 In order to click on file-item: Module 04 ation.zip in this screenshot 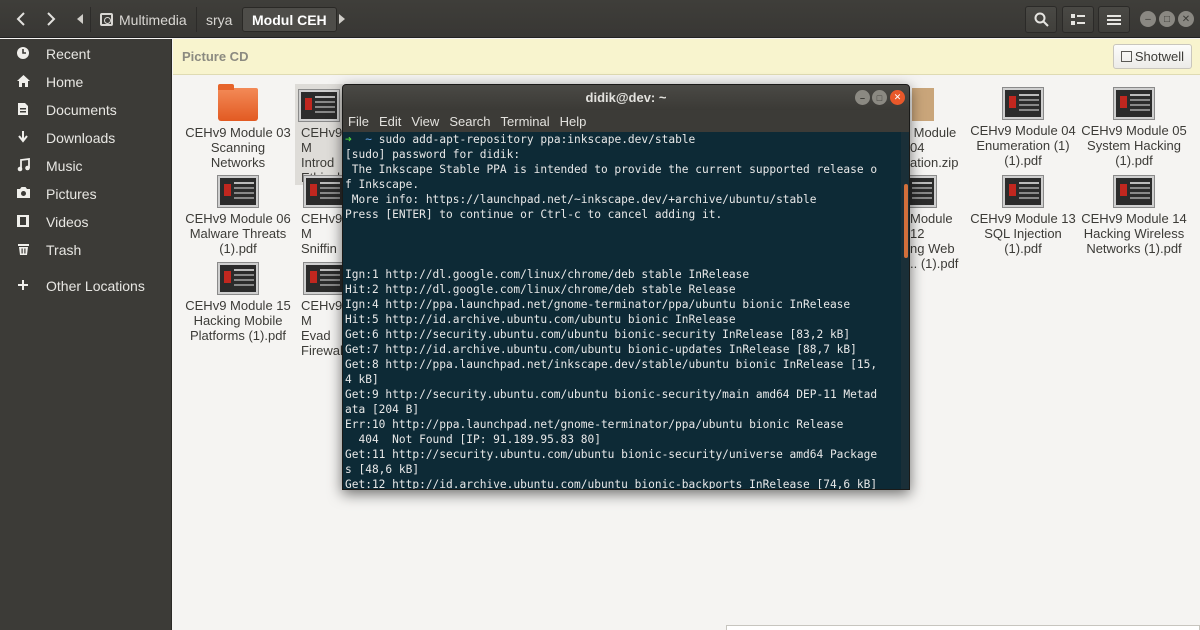, I will do `click(940, 129)`.